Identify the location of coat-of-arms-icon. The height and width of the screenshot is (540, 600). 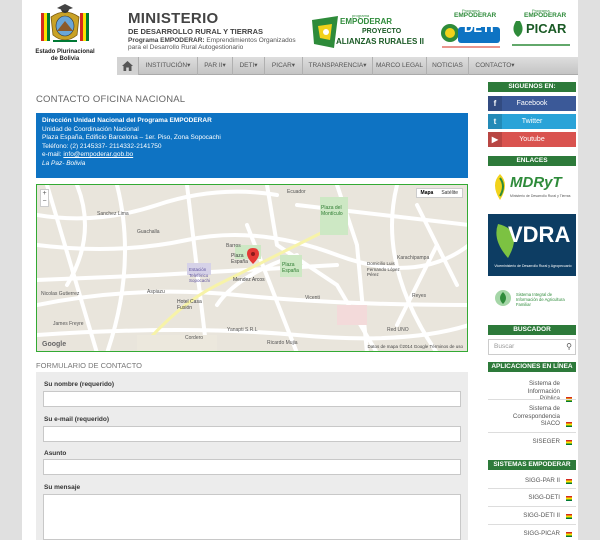
(65, 23).